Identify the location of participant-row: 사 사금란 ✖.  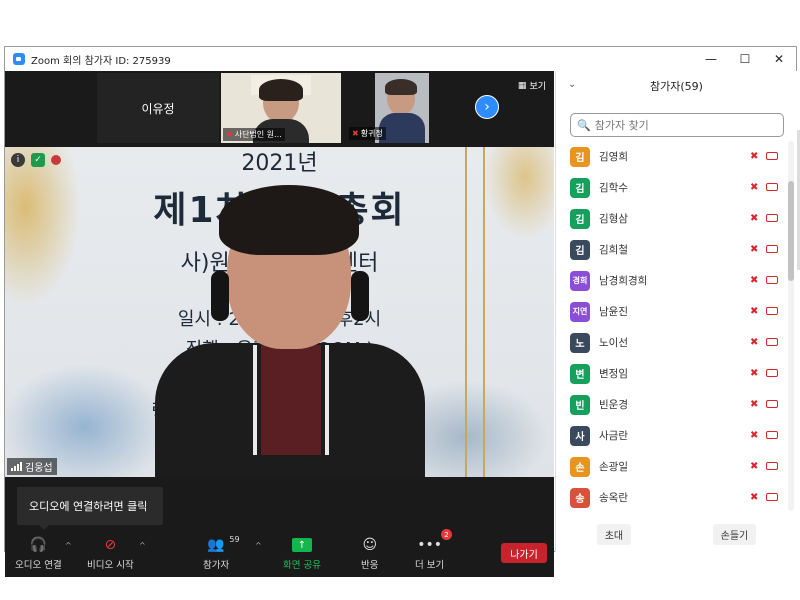
(671, 435).